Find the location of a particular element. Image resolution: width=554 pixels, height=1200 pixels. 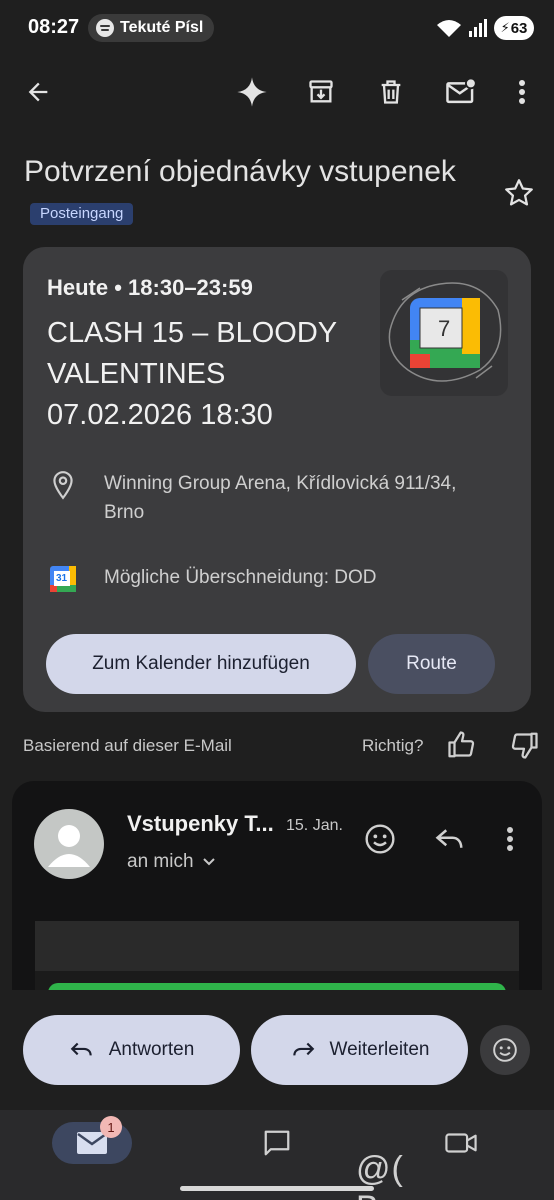

sparkle-icon is located at coordinates (252, 92).